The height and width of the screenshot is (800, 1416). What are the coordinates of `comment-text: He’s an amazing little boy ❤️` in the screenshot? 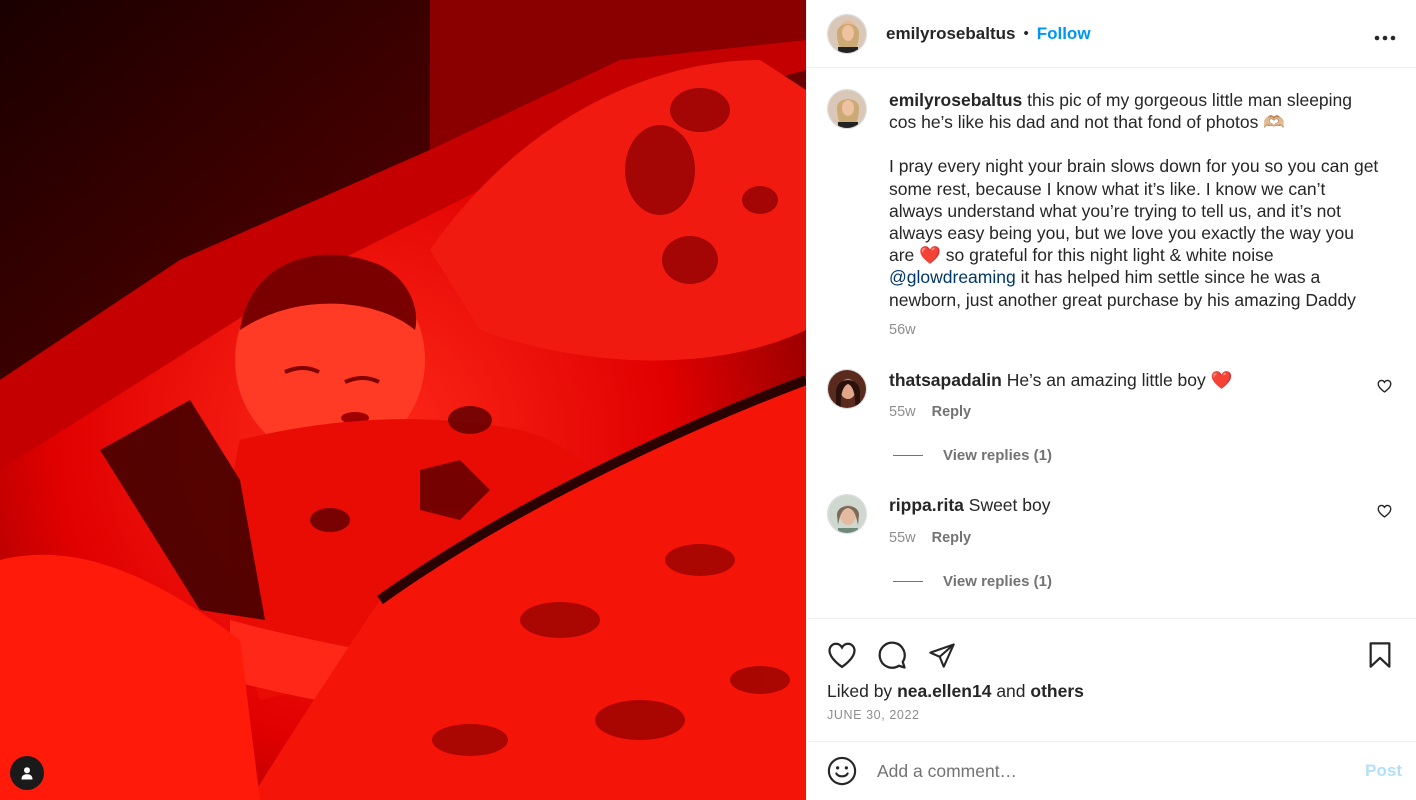 It's located at (1119, 380).